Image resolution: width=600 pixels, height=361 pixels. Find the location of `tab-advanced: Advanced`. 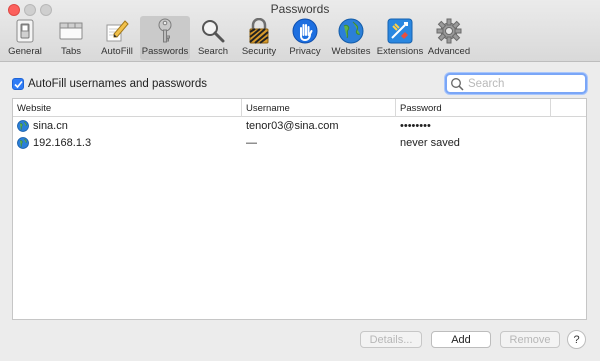

tab-advanced: Advanced is located at coordinates (449, 38).